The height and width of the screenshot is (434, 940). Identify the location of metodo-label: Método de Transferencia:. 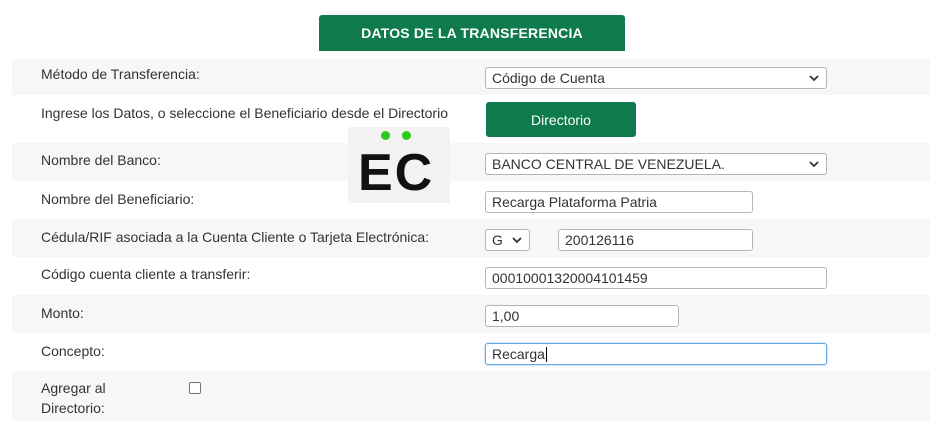
(120, 74).